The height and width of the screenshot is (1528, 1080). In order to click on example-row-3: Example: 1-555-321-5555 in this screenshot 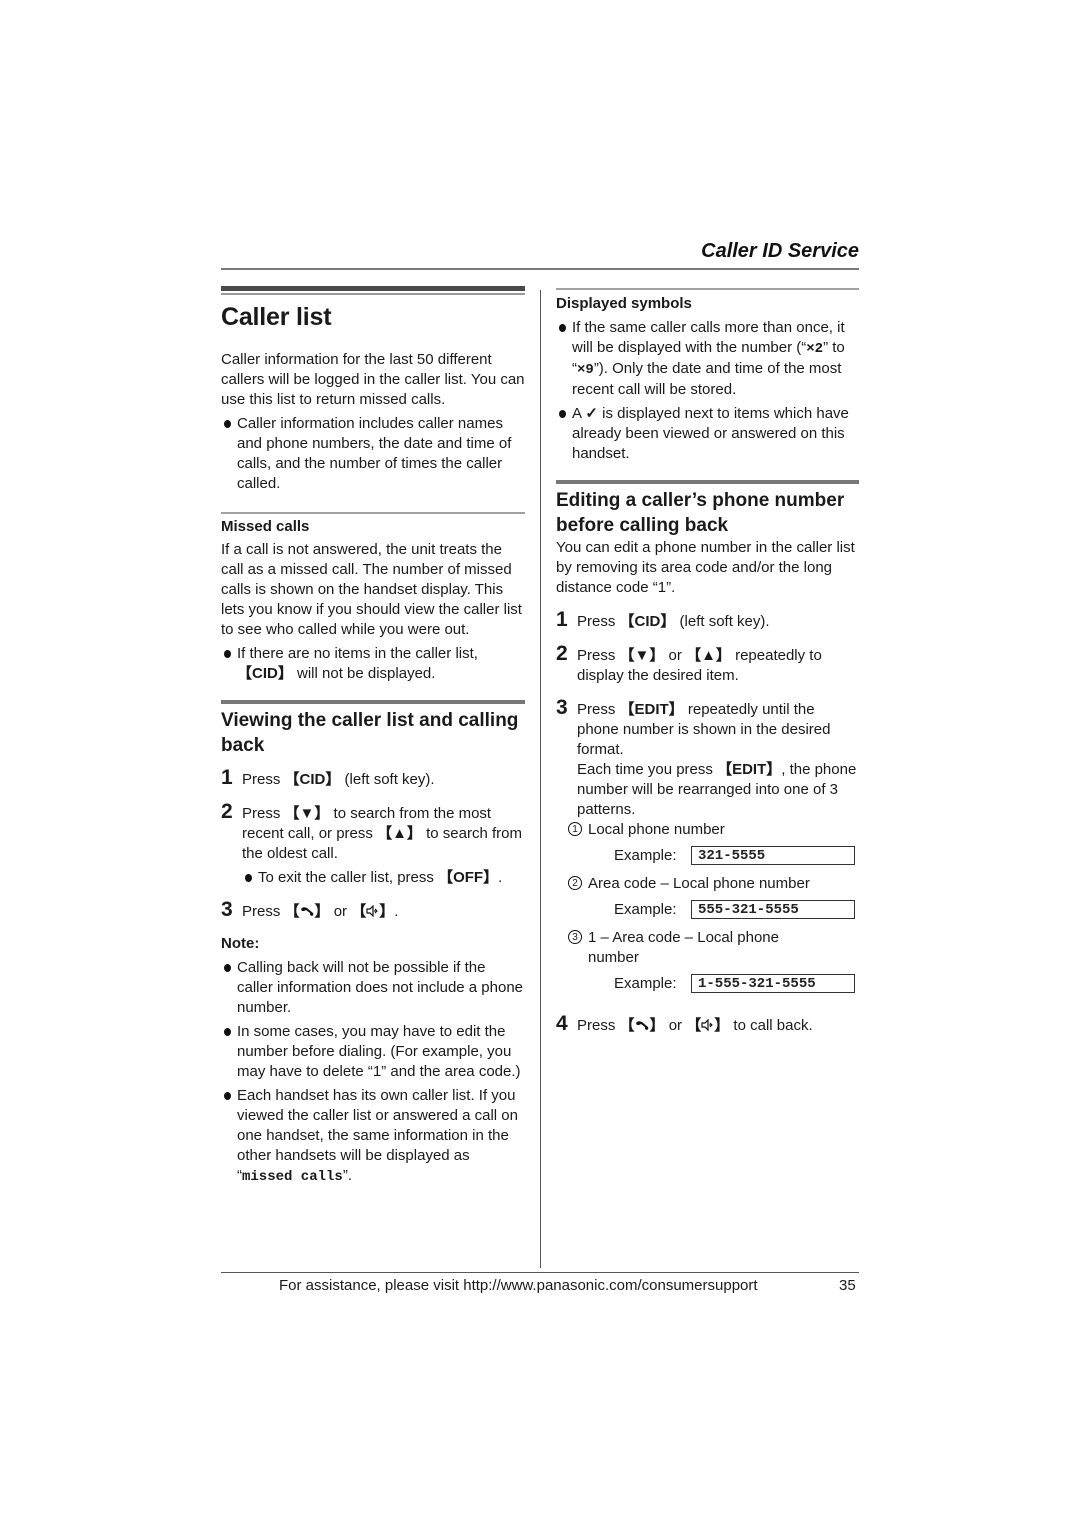, I will do `click(736, 983)`.